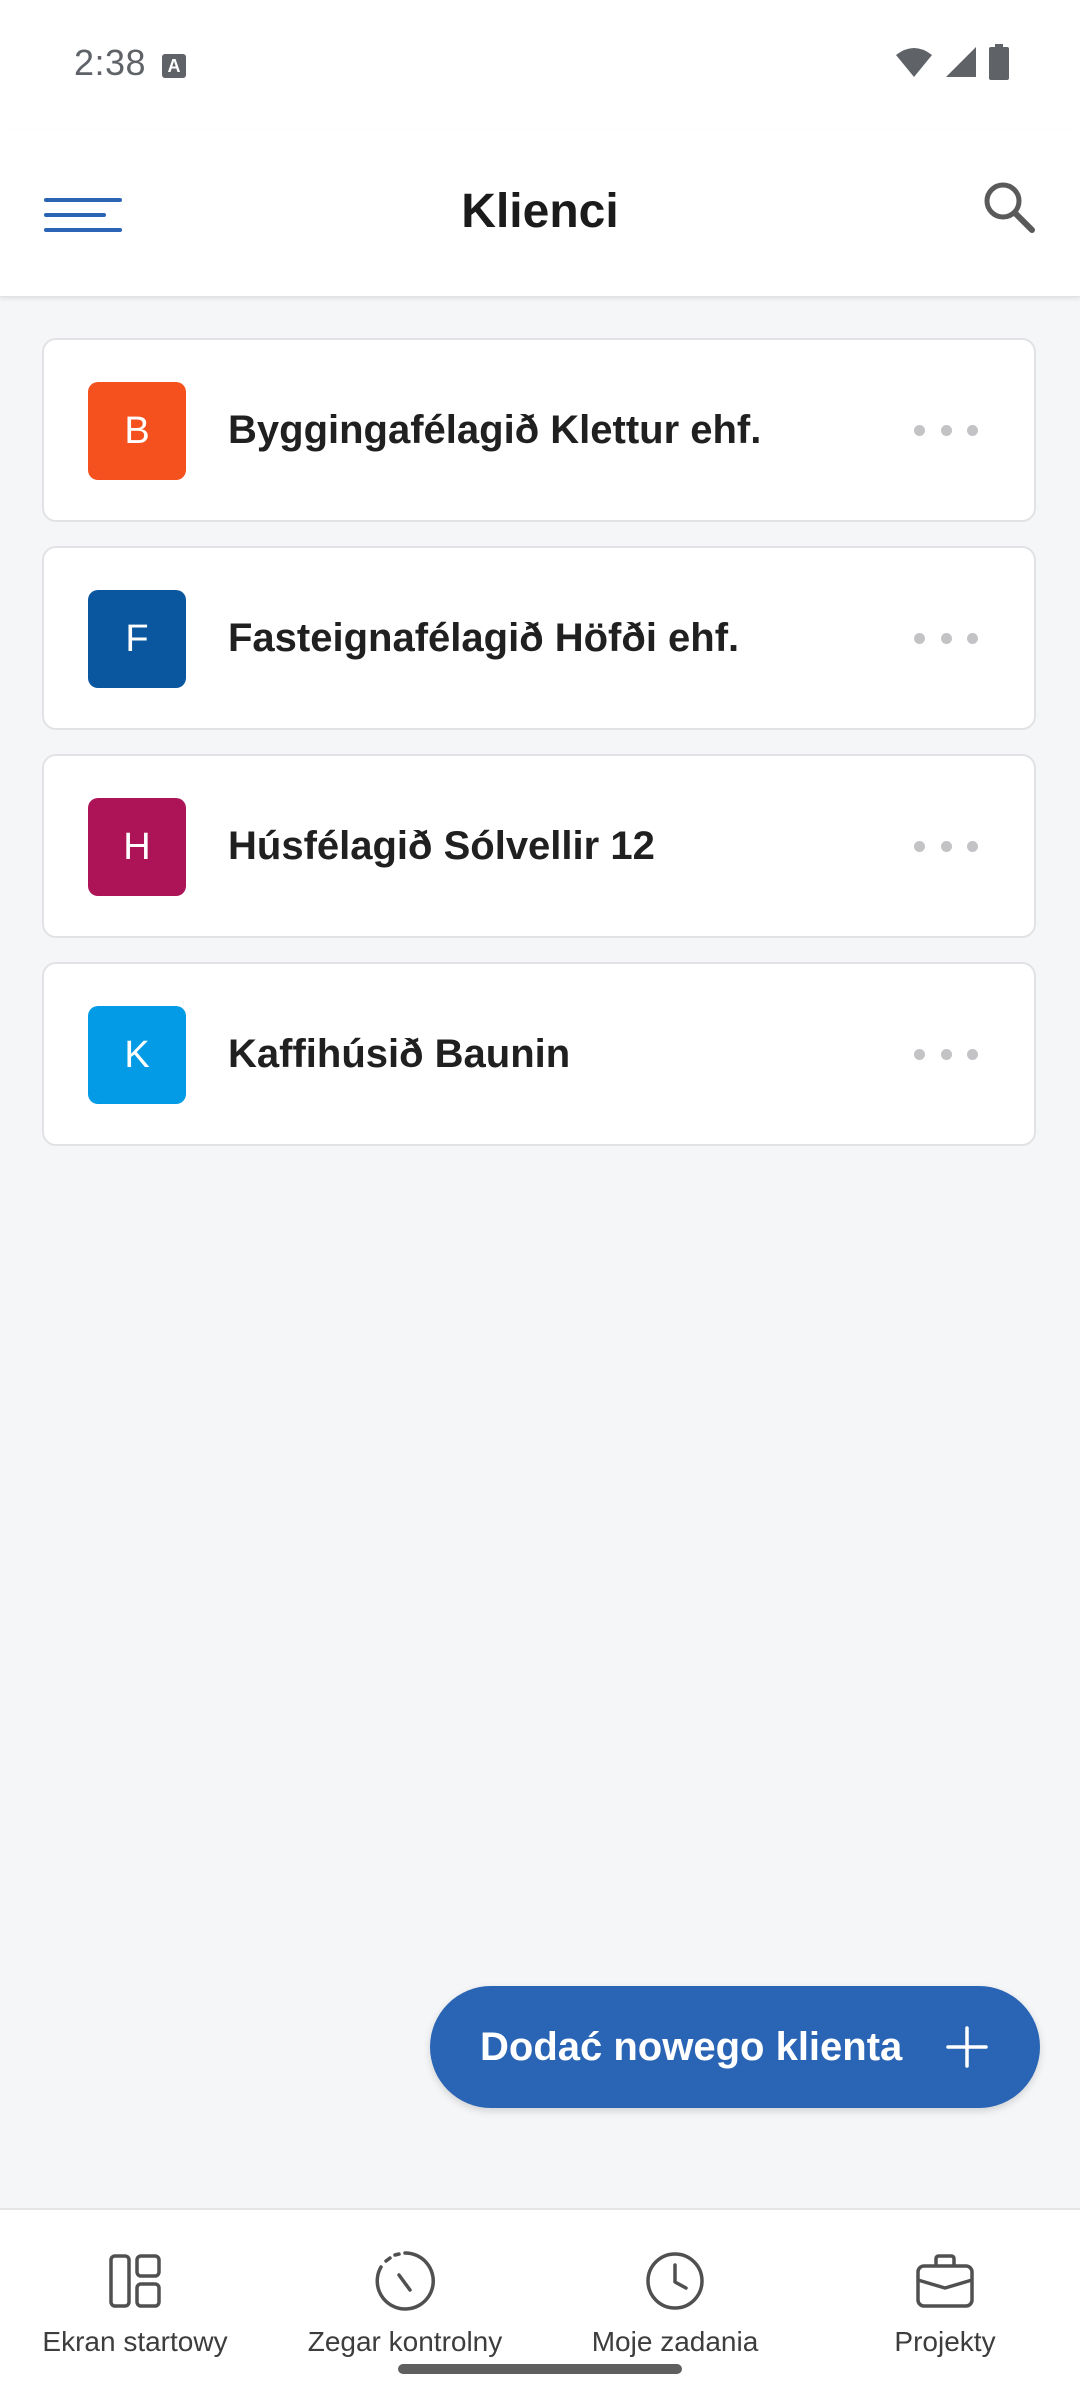 This screenshot has height=2402, width=1080. What do you see at coordinates (945, 2341) in the screenshot?
I see `nav-label: Projekty` at bounding box center [945, 2341].